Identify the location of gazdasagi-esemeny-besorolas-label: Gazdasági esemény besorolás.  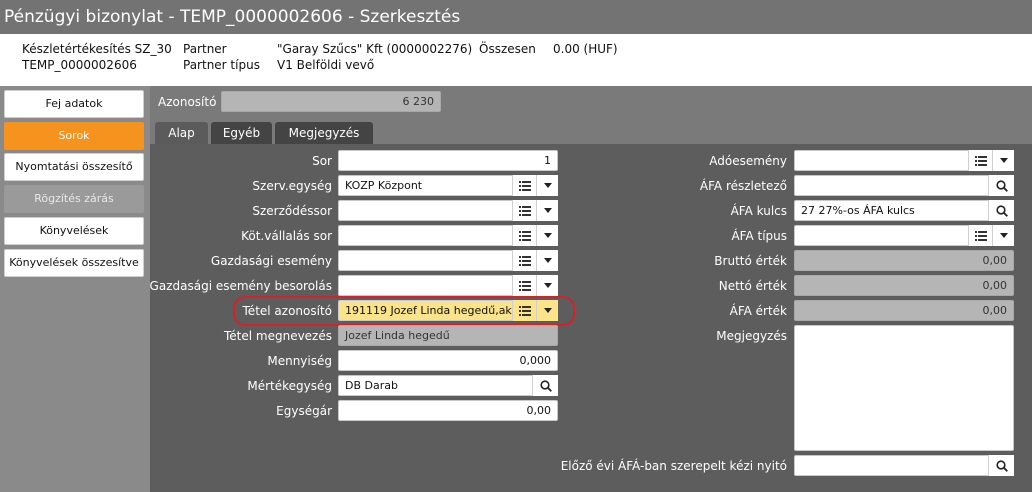
(240, 286).